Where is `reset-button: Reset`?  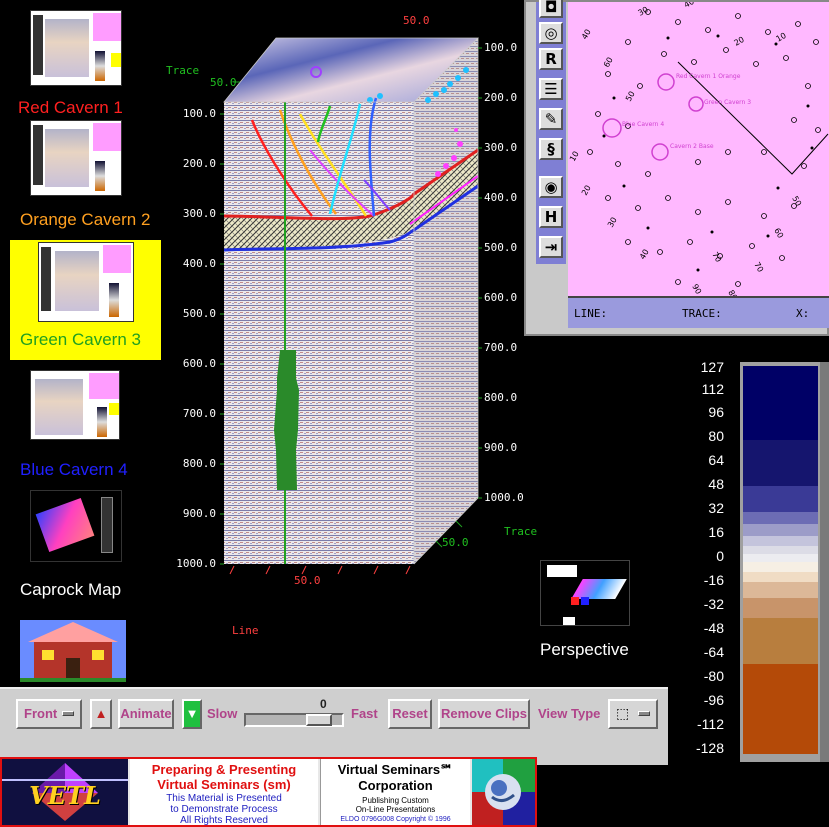 reset-button: Reset is located at coordinates (410, 714).